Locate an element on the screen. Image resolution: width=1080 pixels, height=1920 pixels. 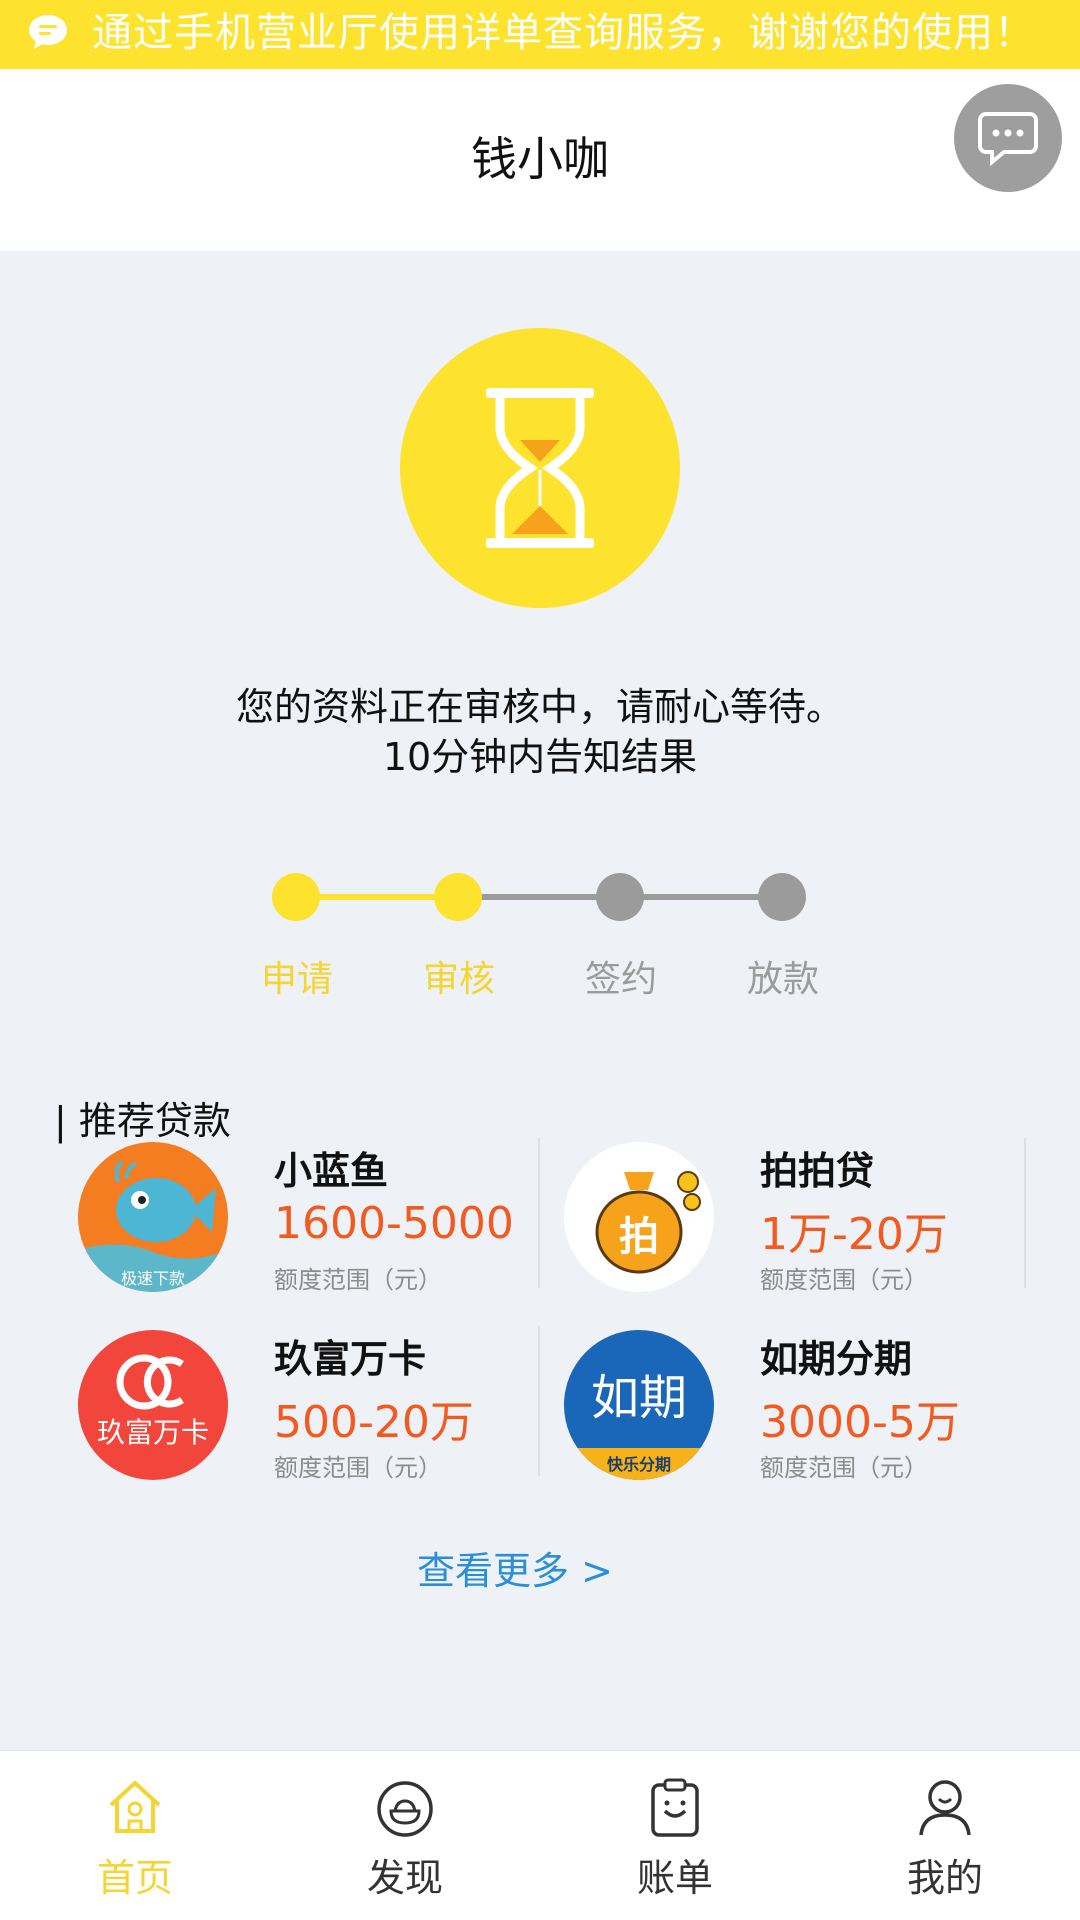
progress-steps: 申请 审核 签约 放款 is located at coordinates (540, 934).